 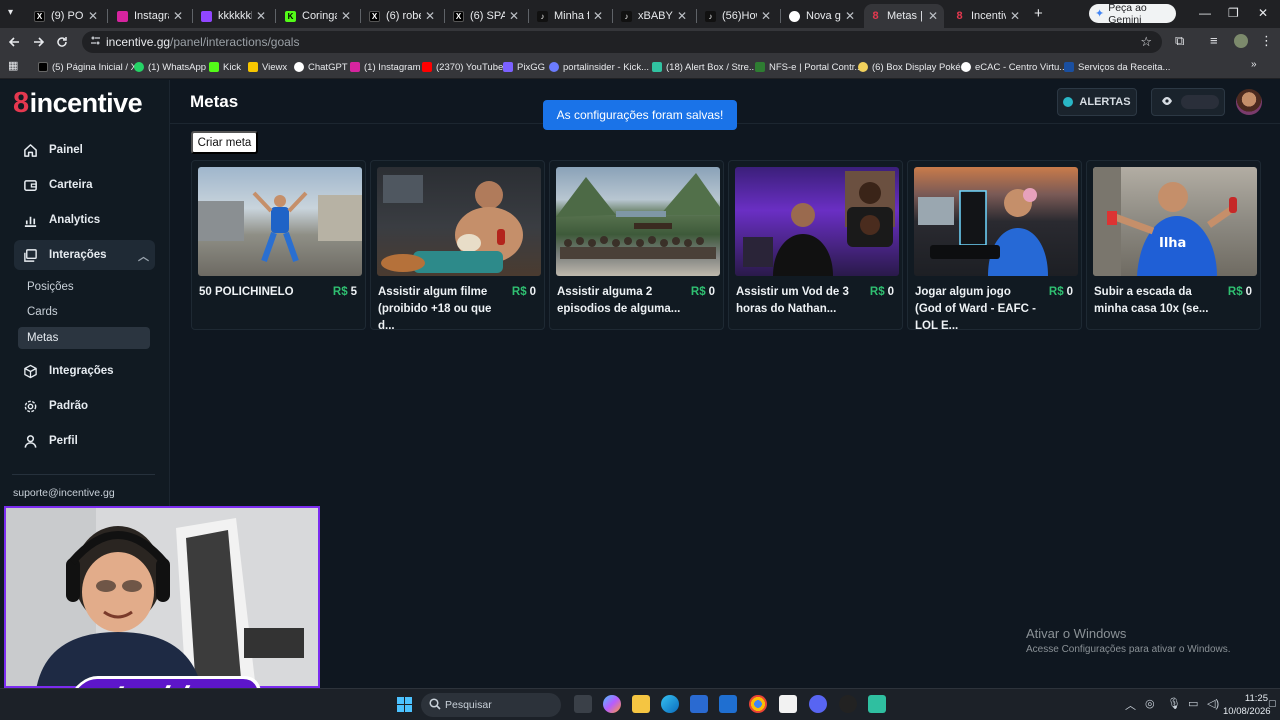 What do you see at coordinates (1174, 703) in the screenshot?
I see `microphone-icon: 🎙︎` at bounding box center [1174, 703].